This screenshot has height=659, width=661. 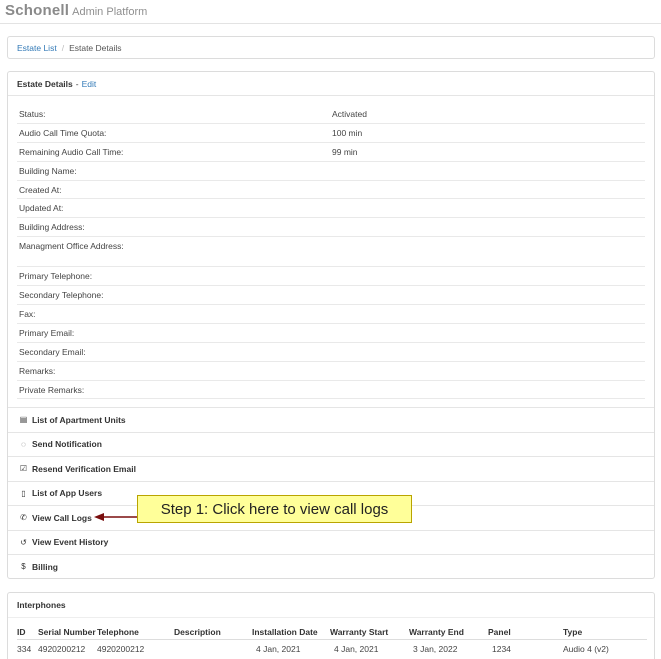 What do you see at coordinates (56, 276) in the screenshot?
I see `detail-label: Primary Telephone:` at bounding box center [56, 276].